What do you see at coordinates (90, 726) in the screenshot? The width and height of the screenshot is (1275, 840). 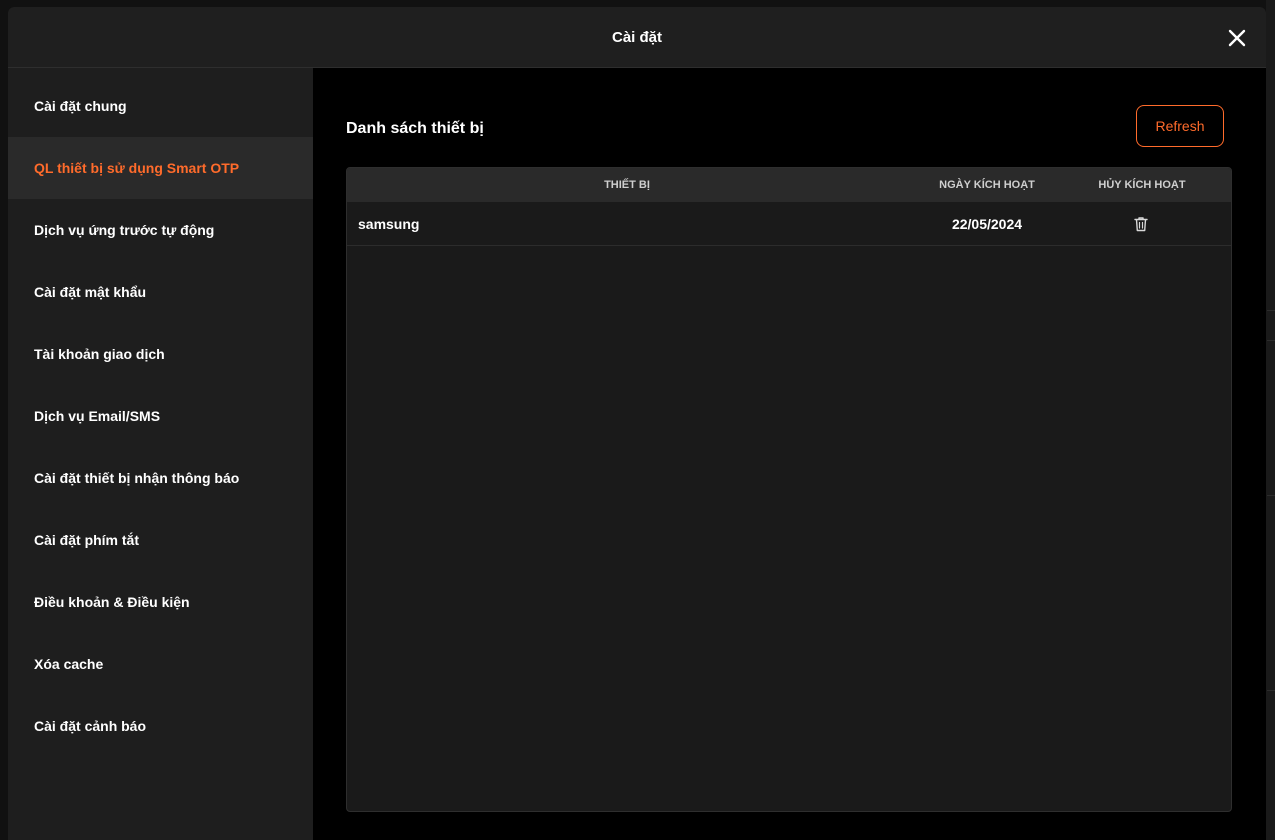 I see `sidebar-item-label: Cài đặt cảnh báo` at bounding box center [90, 726].